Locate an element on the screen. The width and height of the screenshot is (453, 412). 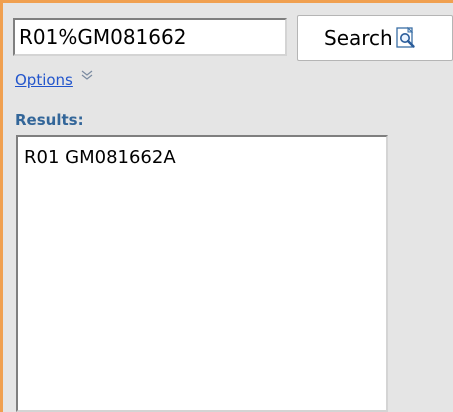
options-row: Options is located at coordinates (54, 80).